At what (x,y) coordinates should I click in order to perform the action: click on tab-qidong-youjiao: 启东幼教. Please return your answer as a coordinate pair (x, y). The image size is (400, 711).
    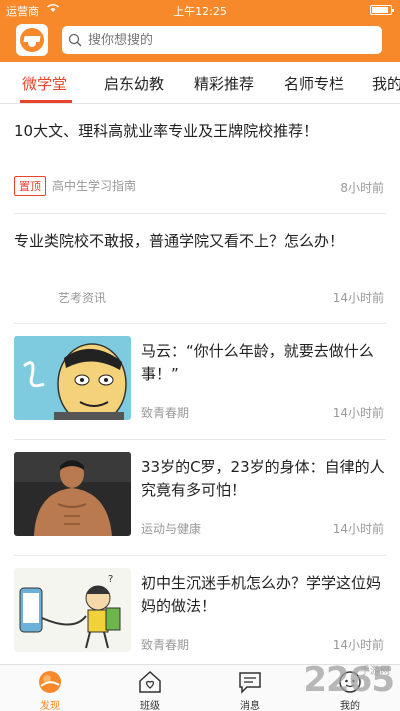
    Looking at the image, I should click on (134, 83).